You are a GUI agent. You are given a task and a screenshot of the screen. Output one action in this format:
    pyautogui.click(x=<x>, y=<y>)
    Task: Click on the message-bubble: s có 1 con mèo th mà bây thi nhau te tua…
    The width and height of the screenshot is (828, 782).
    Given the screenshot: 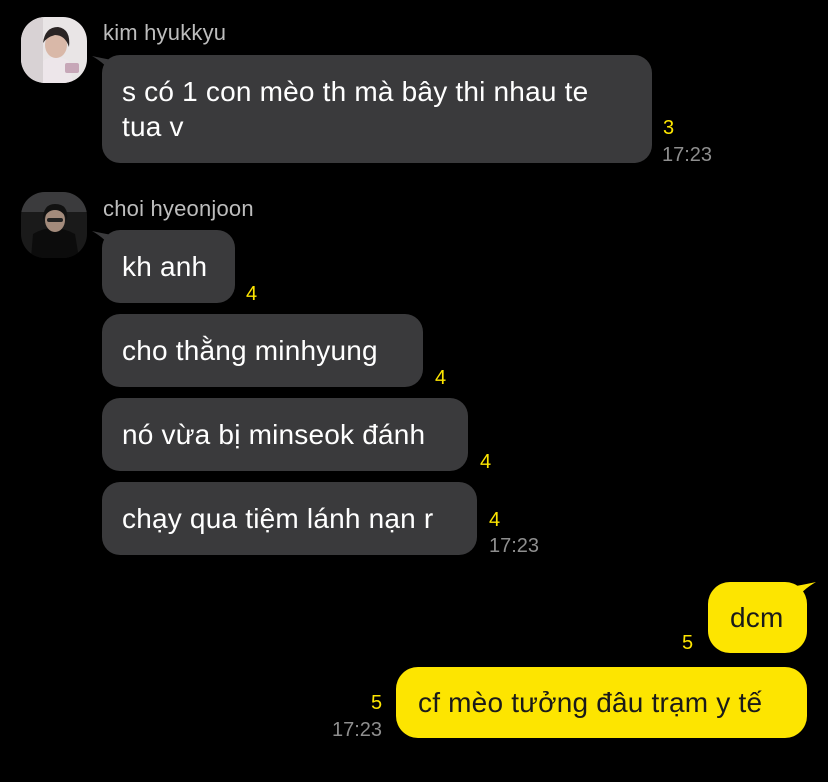 What is the action you would take?
    pyautogui.click(x=377, y=109)
    